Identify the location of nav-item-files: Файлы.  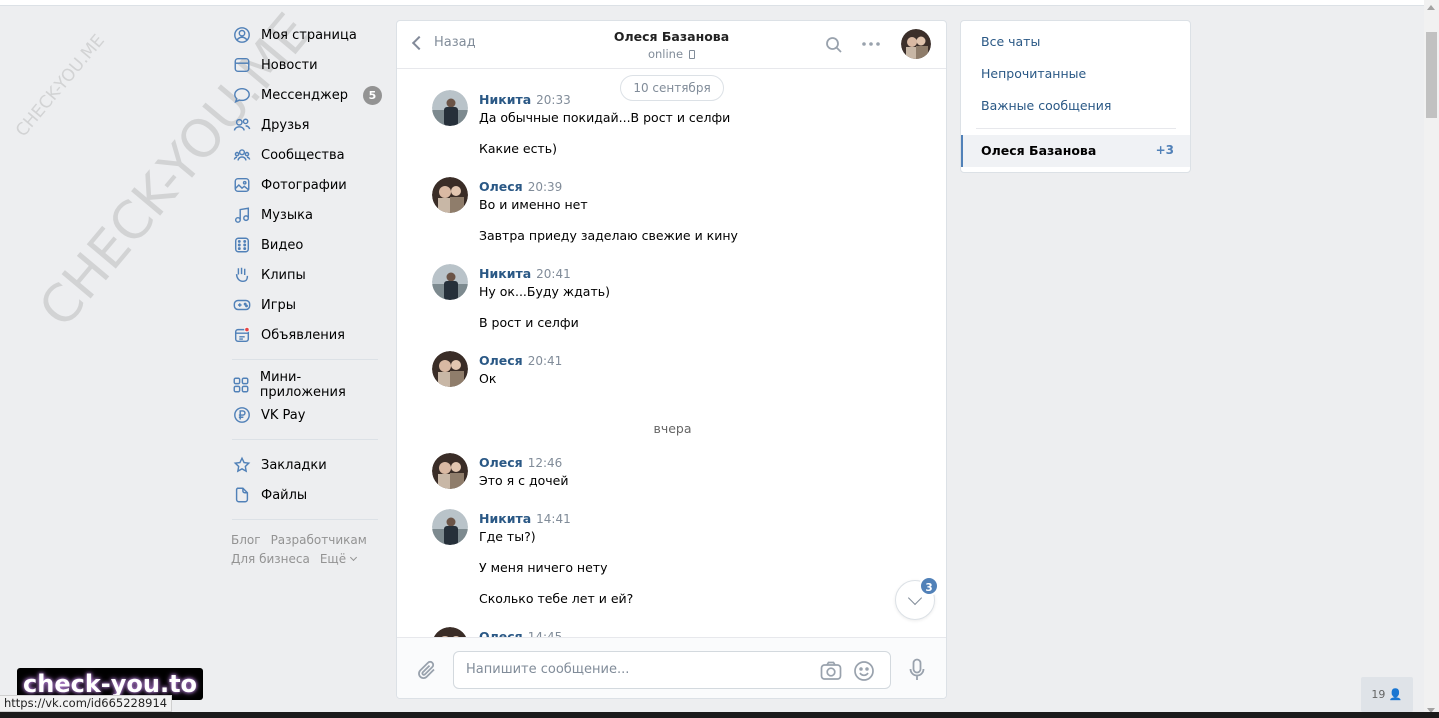
(305, 495).